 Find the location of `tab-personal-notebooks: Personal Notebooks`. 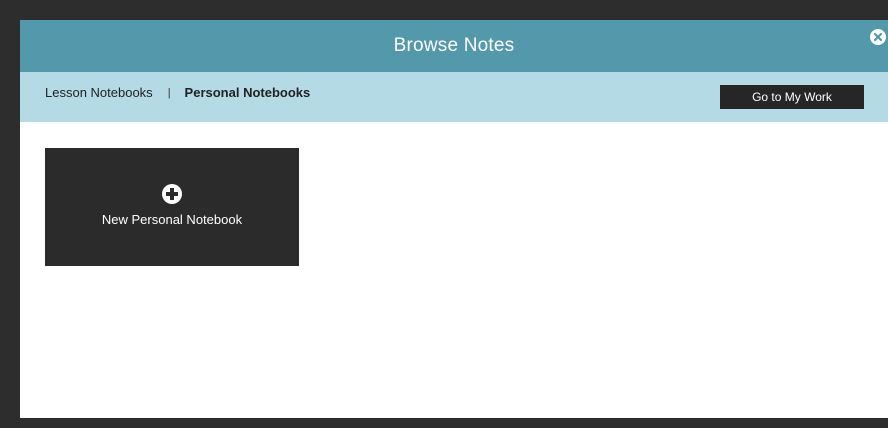

tab-personal-notebooks: Personal Notebooks is located at coordinates (248, 92).